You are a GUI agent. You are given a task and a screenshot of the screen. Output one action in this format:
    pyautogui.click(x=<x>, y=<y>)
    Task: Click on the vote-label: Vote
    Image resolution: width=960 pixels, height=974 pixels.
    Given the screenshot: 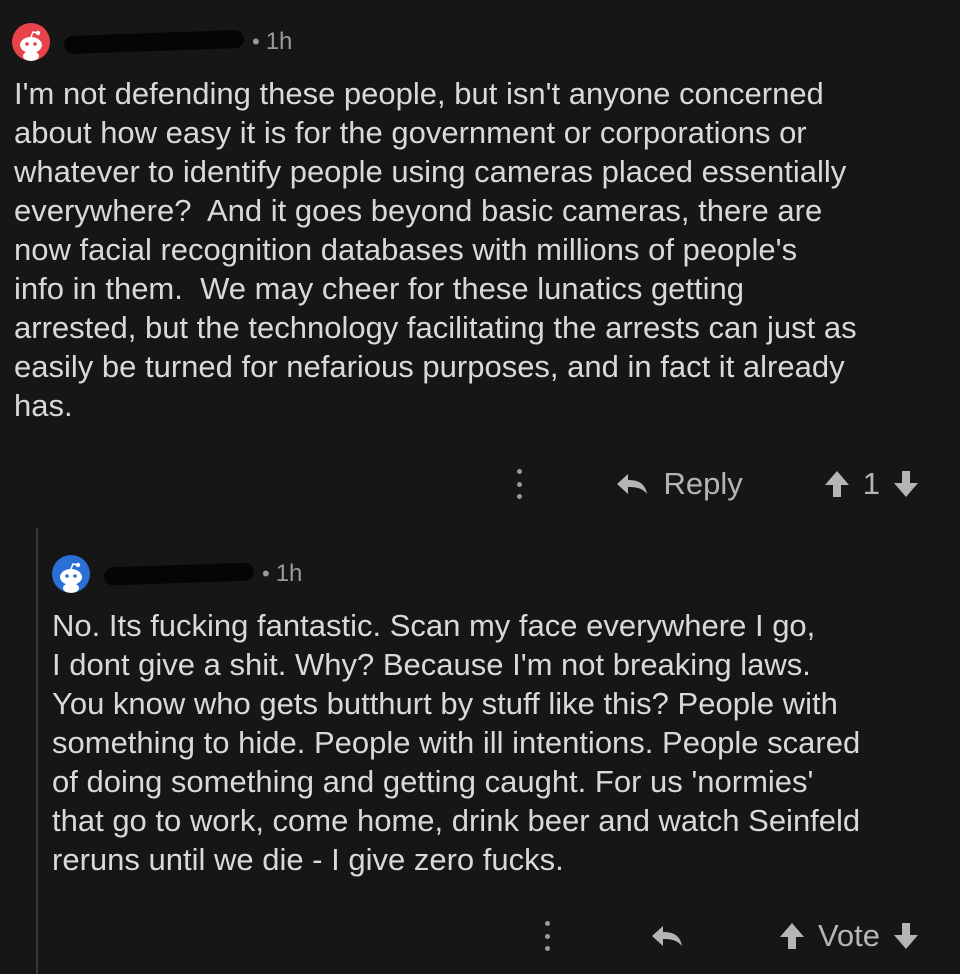 What is the action you would take?
    pyautogui.click(x=848, y=935)
    